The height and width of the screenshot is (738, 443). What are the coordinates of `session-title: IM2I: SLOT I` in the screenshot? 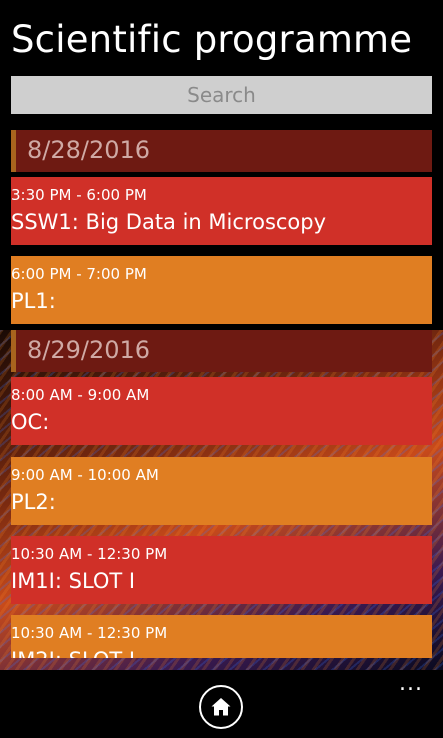 It's located at (73, 653).